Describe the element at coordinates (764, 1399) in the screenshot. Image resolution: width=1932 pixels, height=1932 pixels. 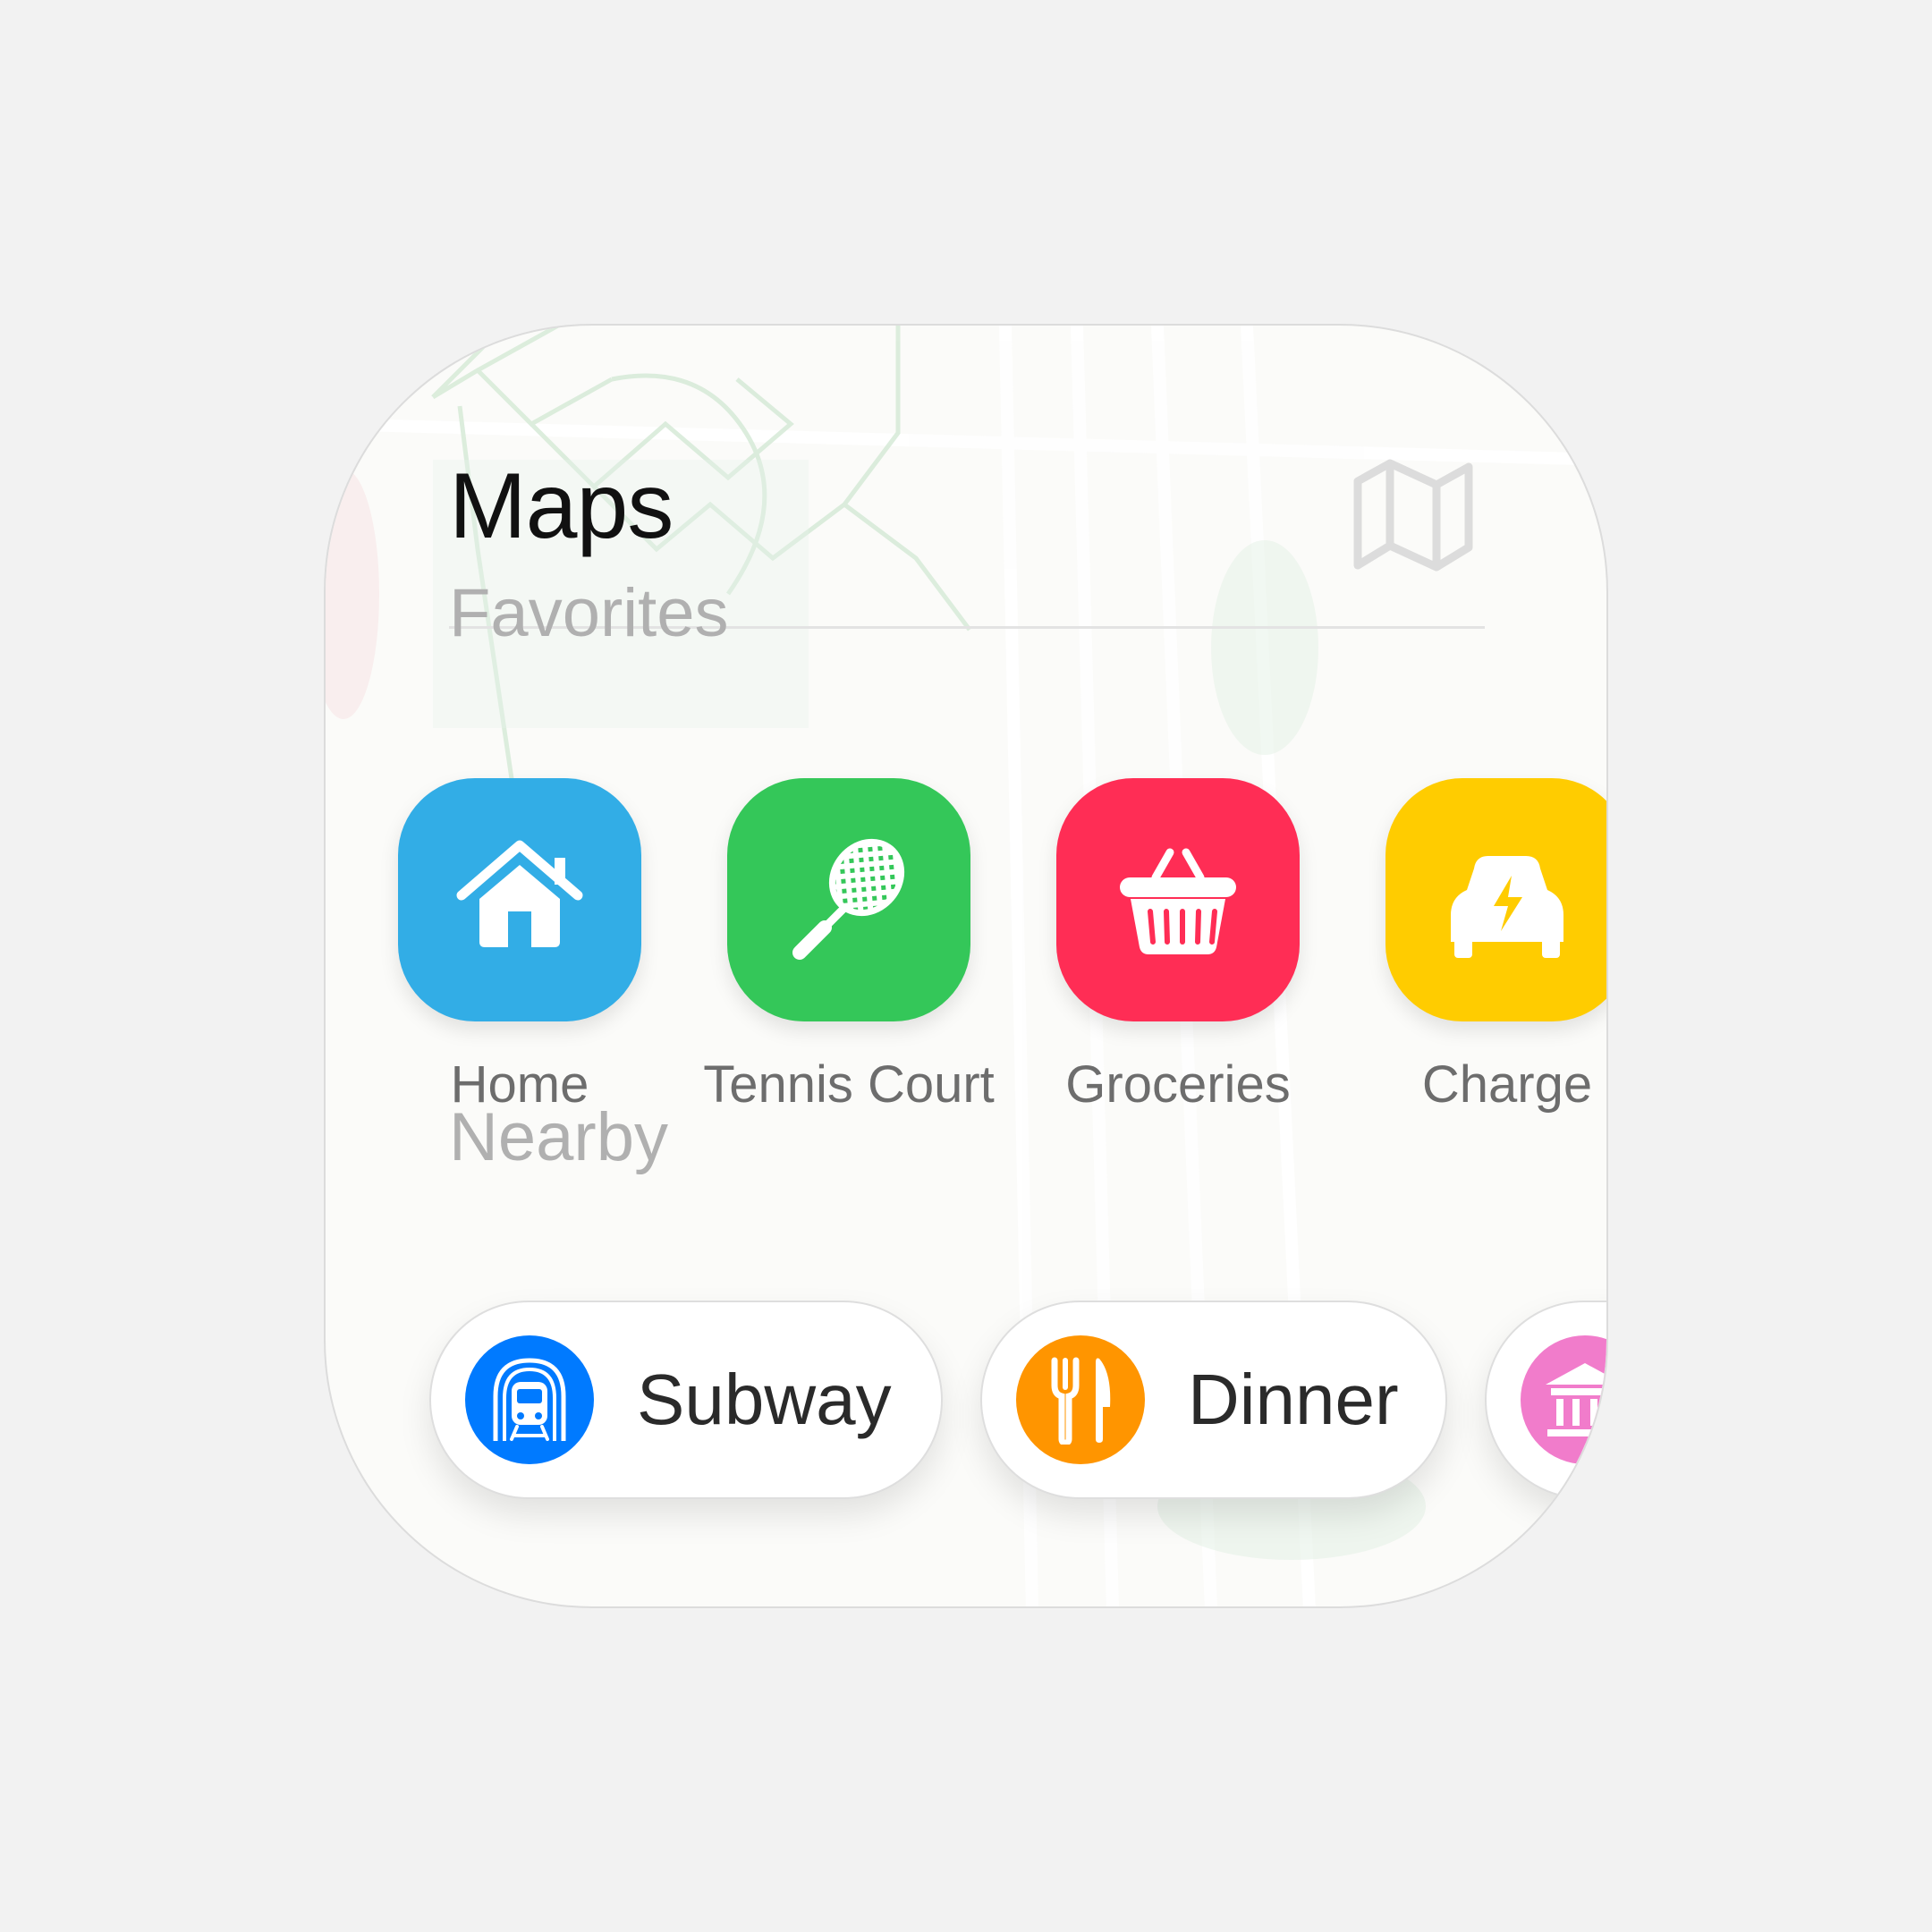
I see `chip-label: Subway` at that location.